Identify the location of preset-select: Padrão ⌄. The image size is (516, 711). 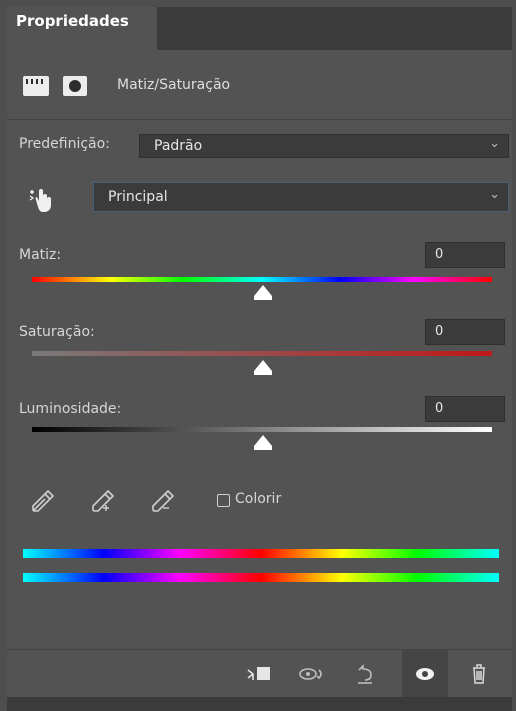
(324, 146).